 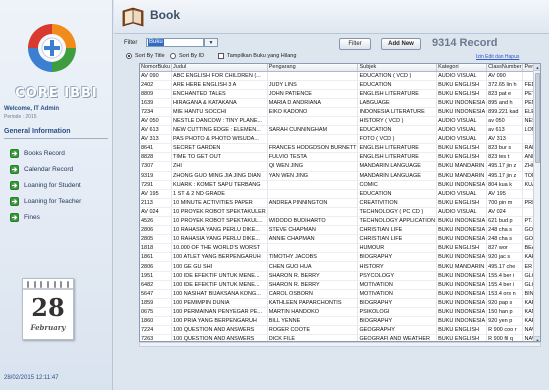 I want to click on sidebar-item-calendar-record: Calendar Record, so click(x=41, y=169).